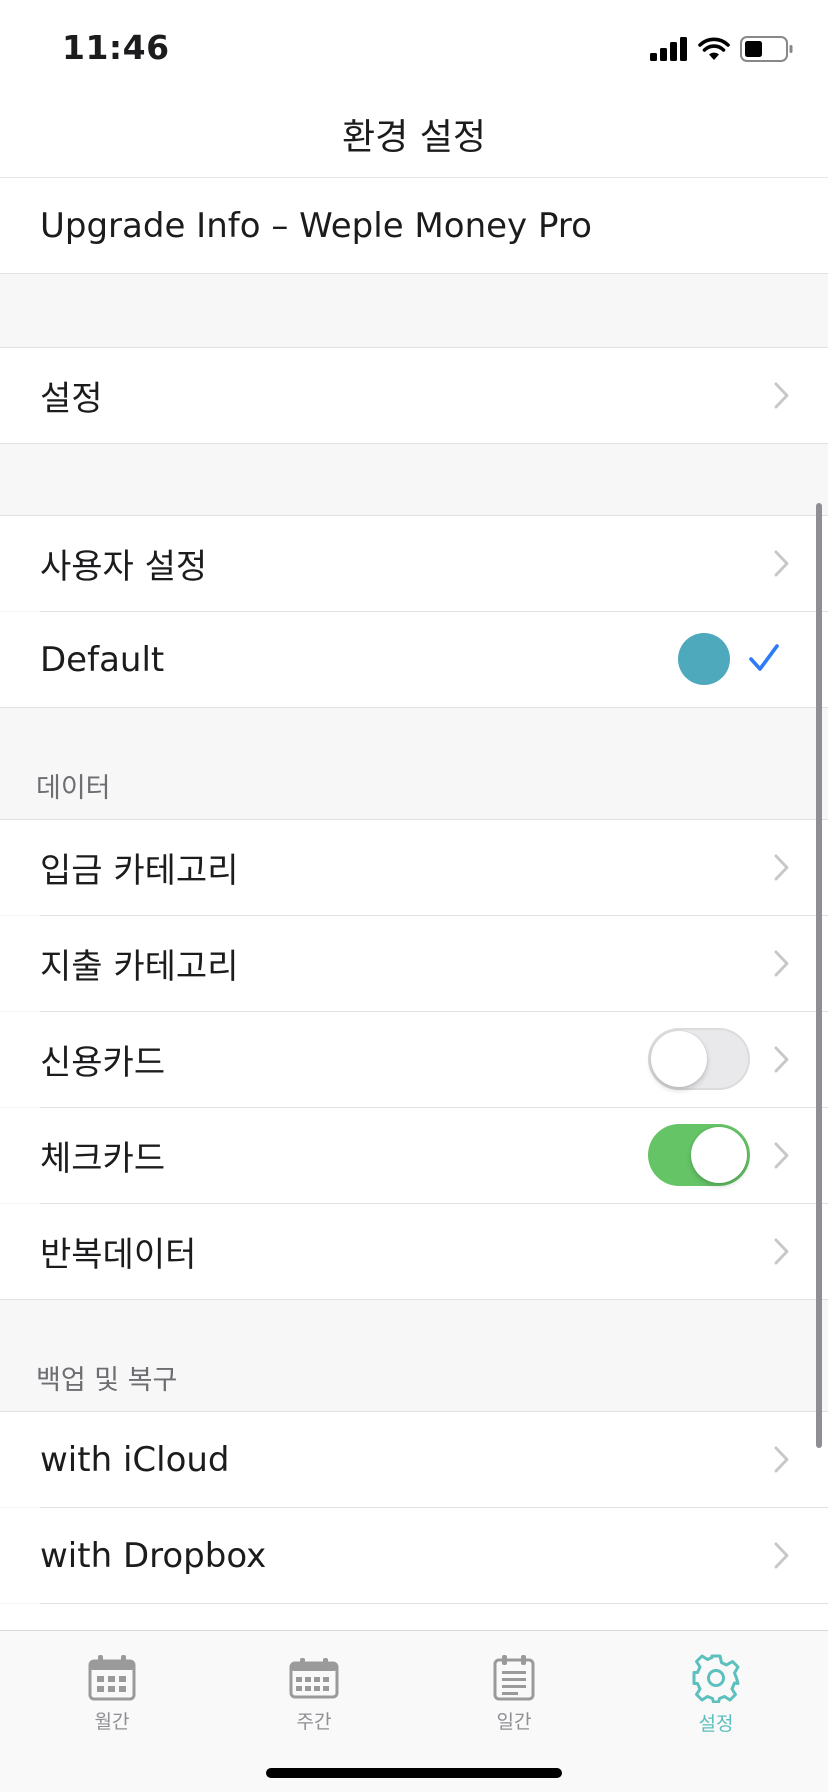  I want to click on wifi-icon, so click(714, 48).